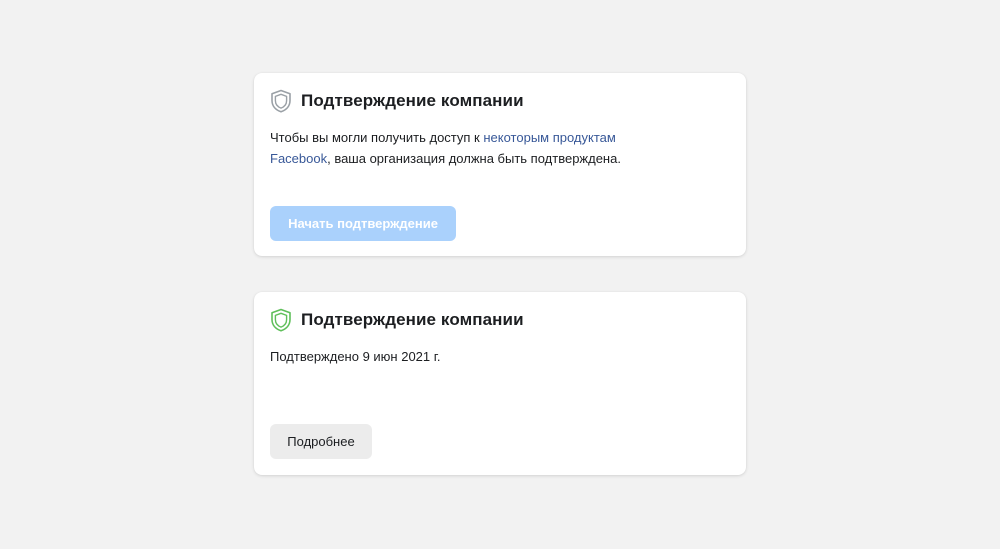  I want to click on verified-date-text: Подтверждено 9 июн 2021 г., so click(355, 356).